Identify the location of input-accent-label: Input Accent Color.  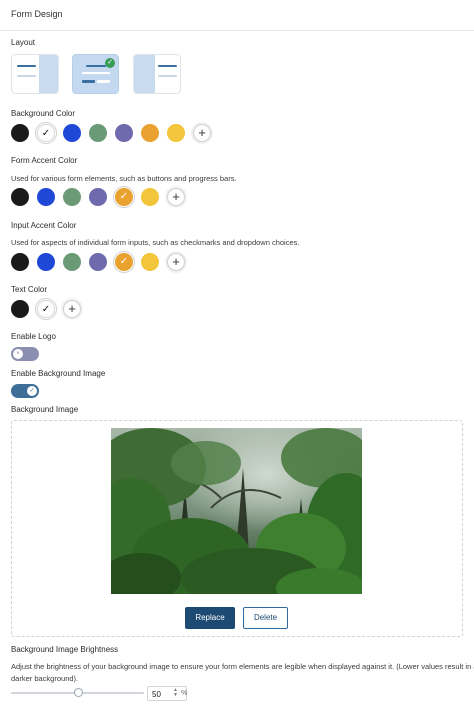
(44, 225).